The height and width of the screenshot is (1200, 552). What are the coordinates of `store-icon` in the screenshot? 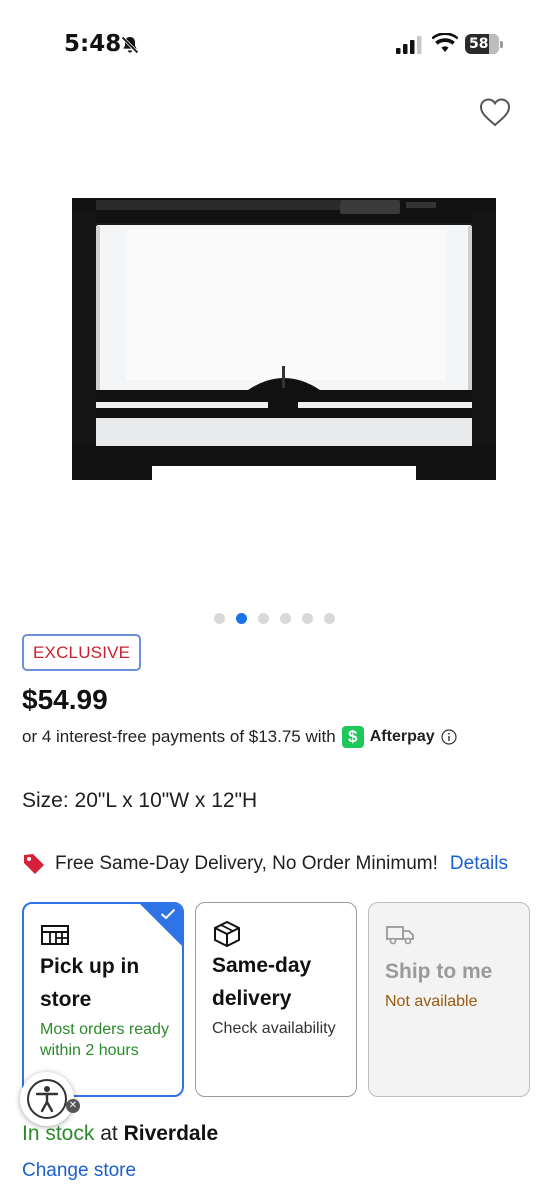 It's located at (55, 935).